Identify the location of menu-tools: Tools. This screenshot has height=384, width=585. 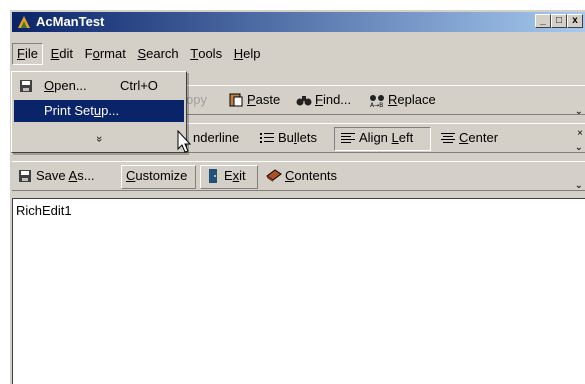
(206, 54).